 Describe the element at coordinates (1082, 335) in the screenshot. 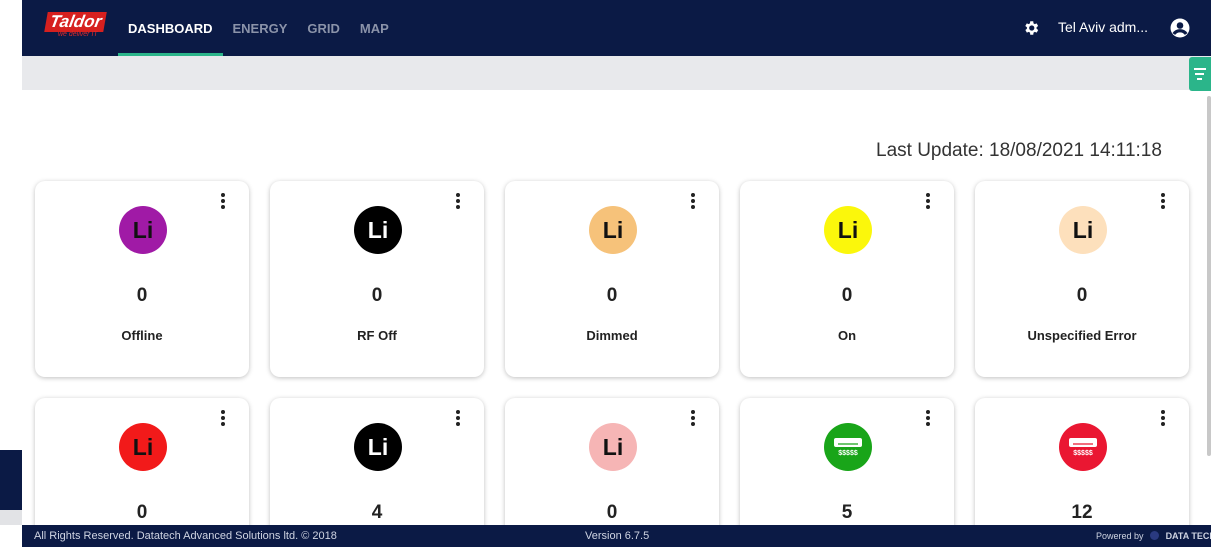

I see `card-label: Unspecified Error` at that location.